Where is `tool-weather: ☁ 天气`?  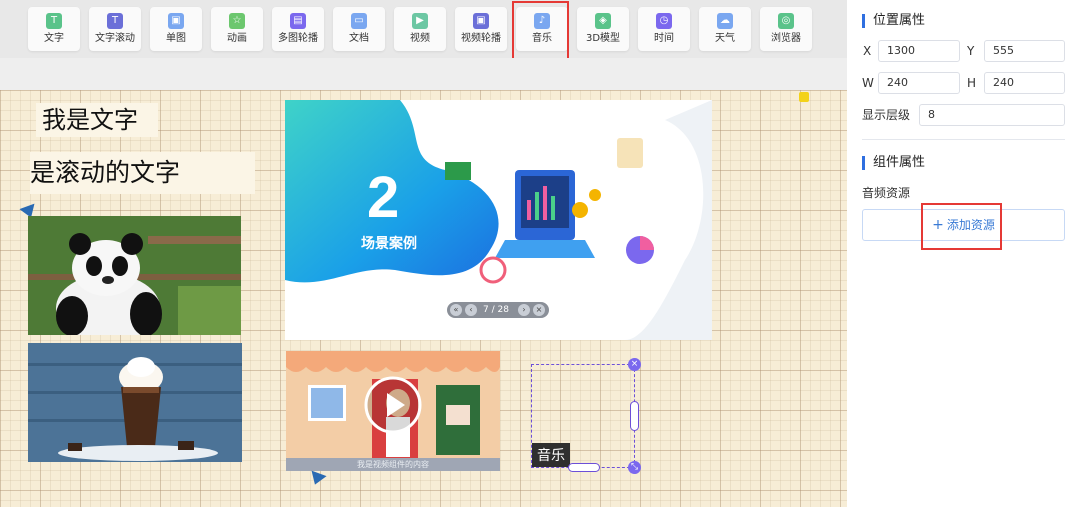 tool-weather: ☁ 天气 is located at coordinates (725, 29).